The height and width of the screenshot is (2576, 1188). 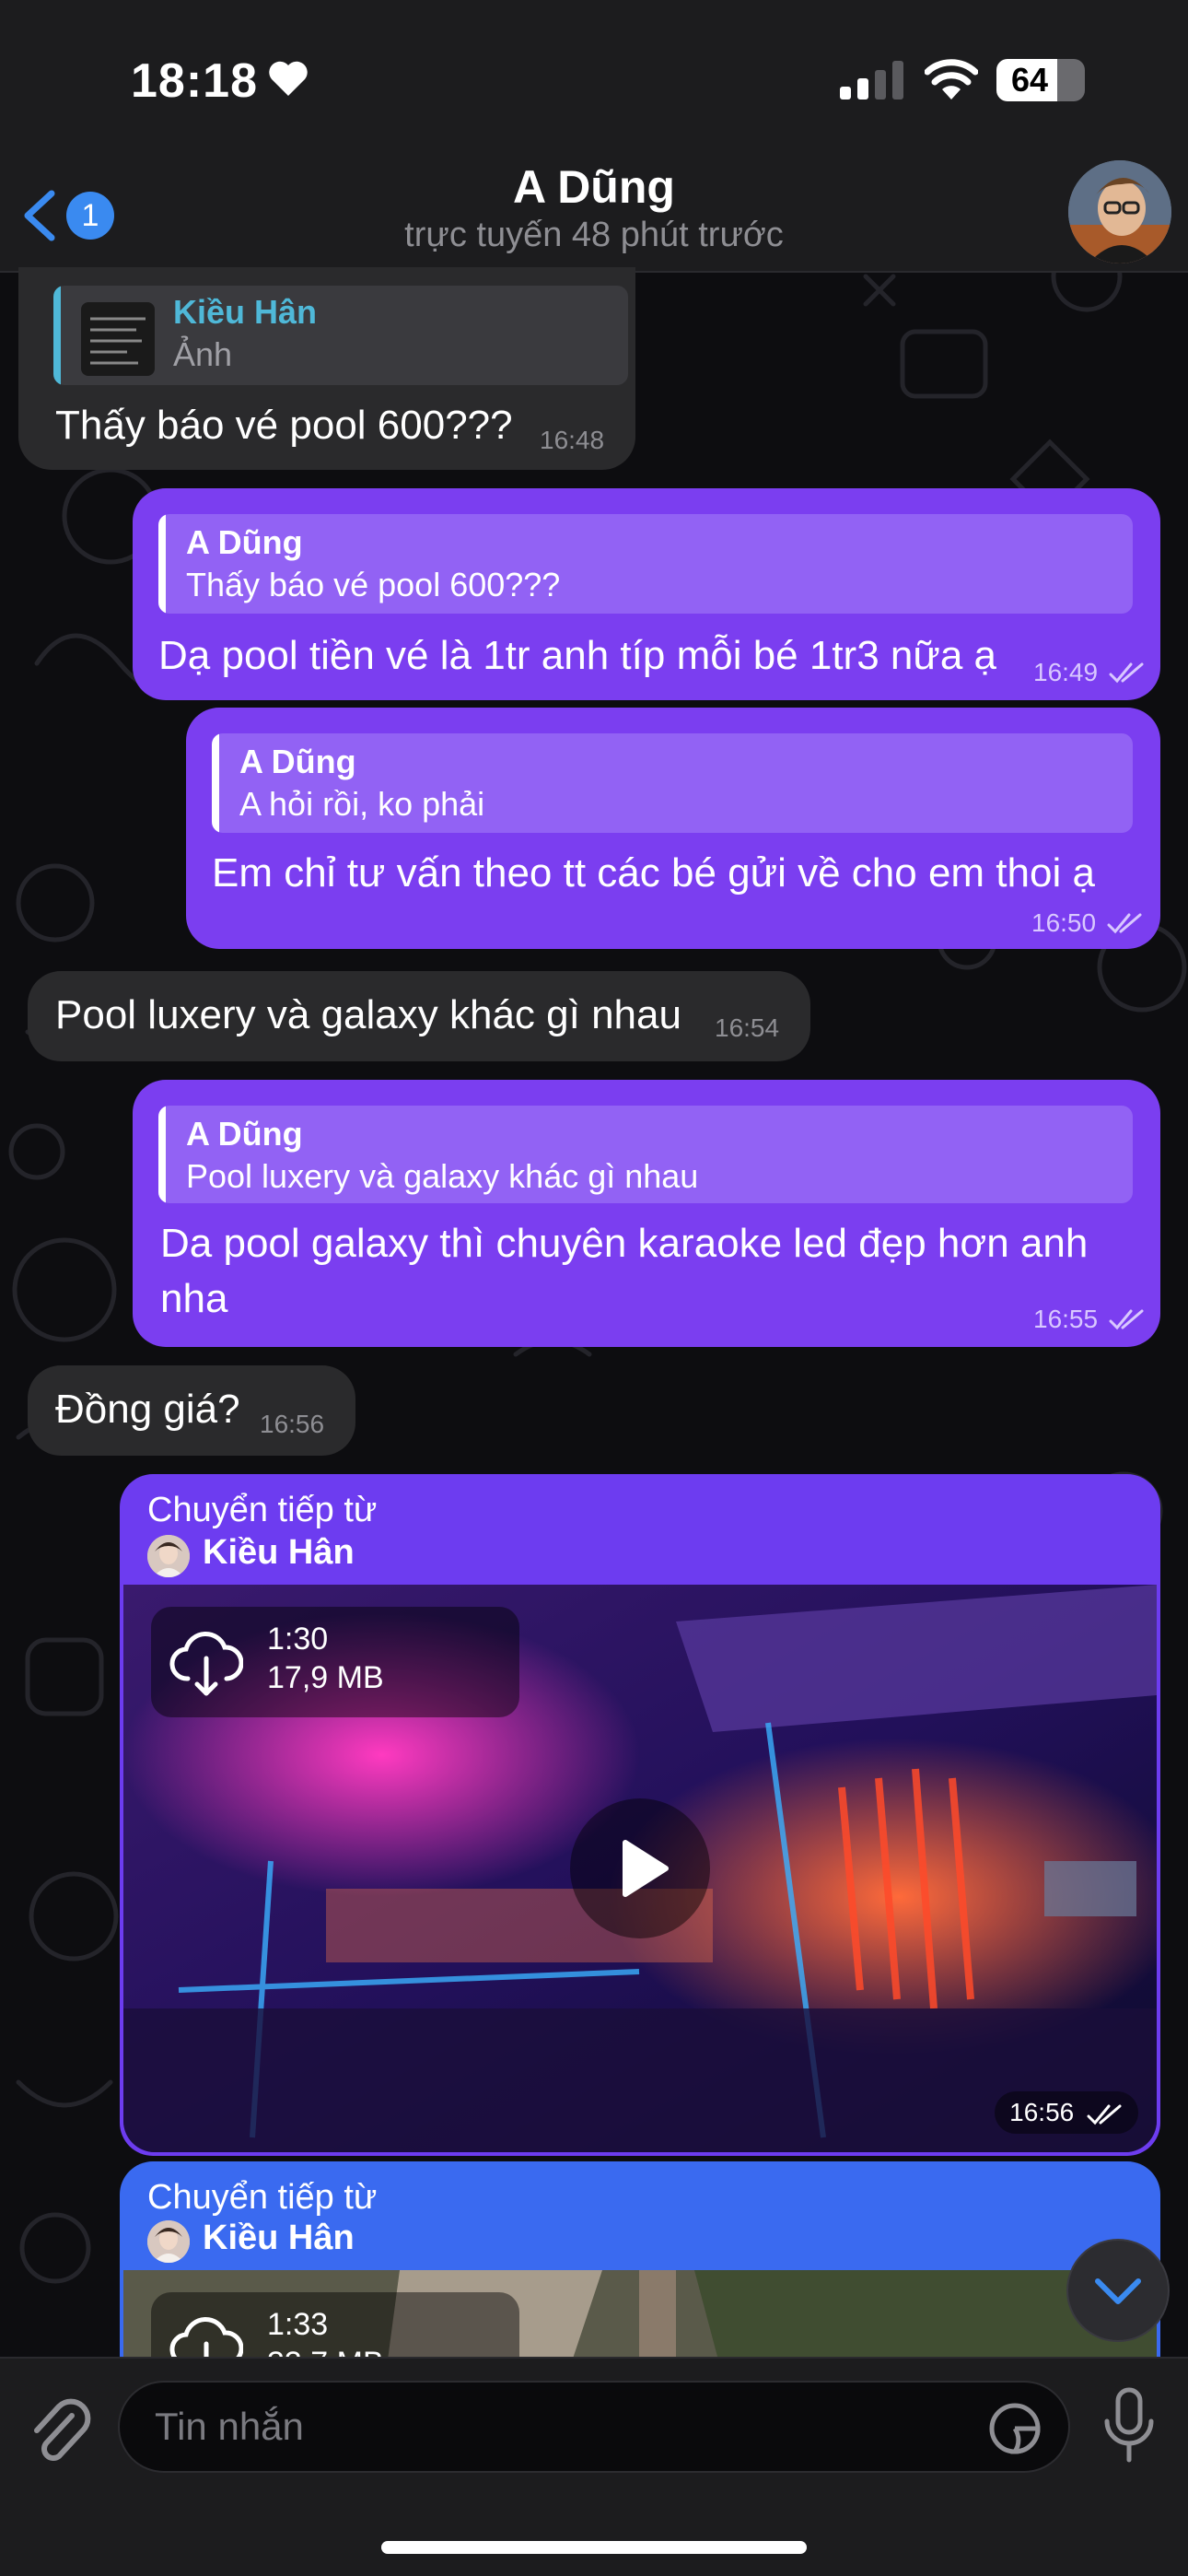 I want to click on battery-level: 64, so click(x=1029, y=80).